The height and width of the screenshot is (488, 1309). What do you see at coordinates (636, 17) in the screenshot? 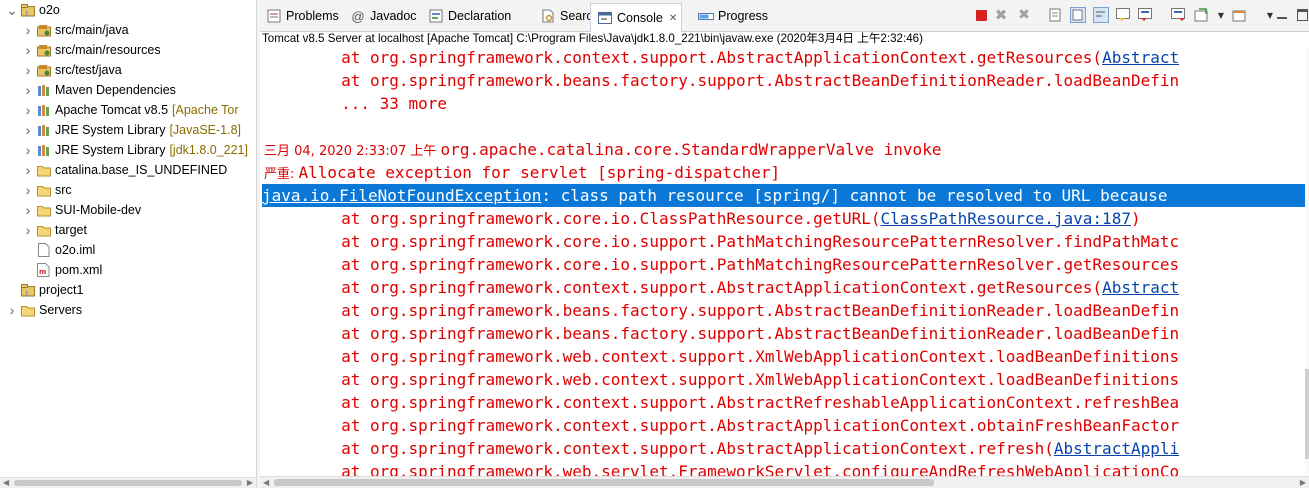
I see `tab-console: Console ✕` at bounding box center [636, 17].